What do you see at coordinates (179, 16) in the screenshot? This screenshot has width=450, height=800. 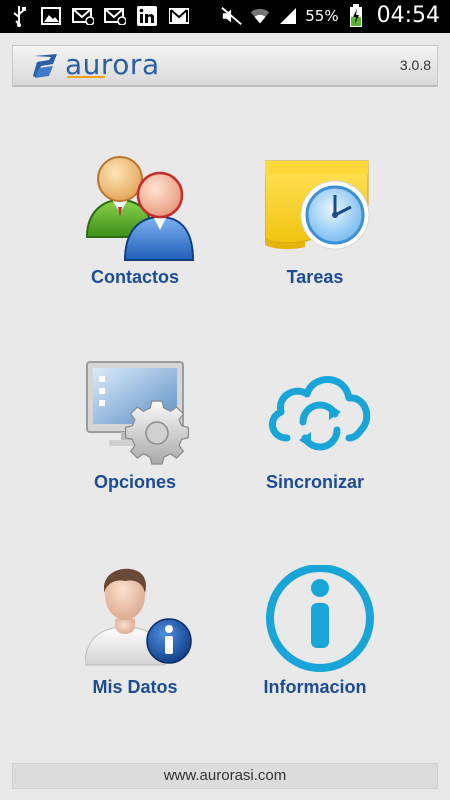 I see `gmail-icon` at bounding box center [179, 16].